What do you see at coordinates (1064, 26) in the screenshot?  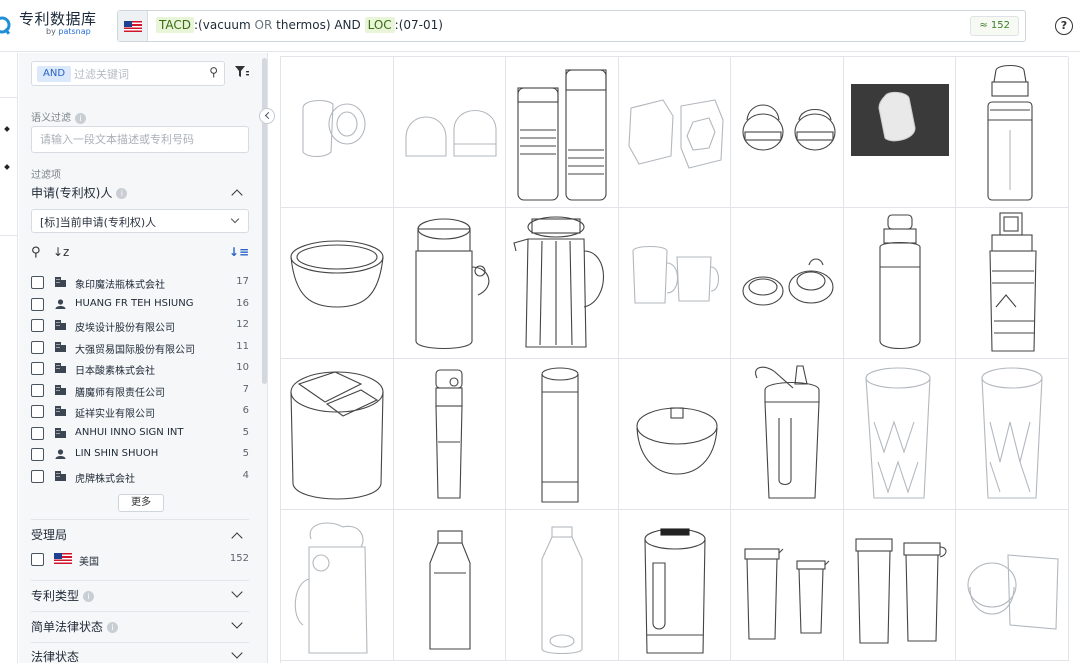 I see `help-icon: ?` at bounding box center [1064, 26].